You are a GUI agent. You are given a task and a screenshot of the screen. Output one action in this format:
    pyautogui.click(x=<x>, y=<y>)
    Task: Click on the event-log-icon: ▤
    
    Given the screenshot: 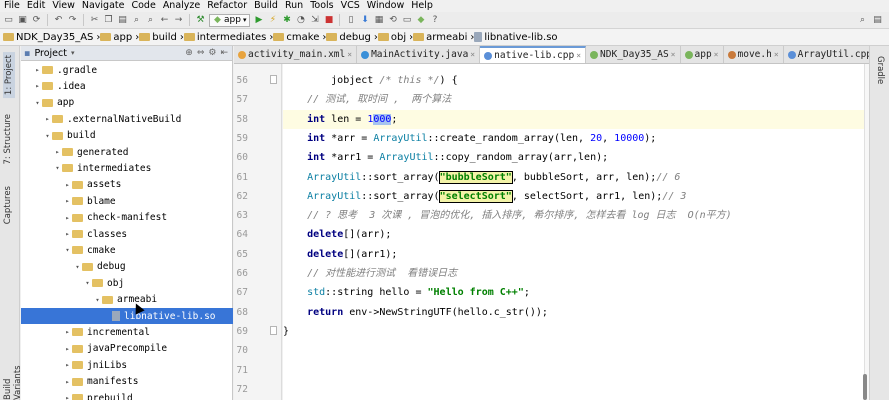 What is the action you would take?
    pyautogui.click(x=877, y=20)
    